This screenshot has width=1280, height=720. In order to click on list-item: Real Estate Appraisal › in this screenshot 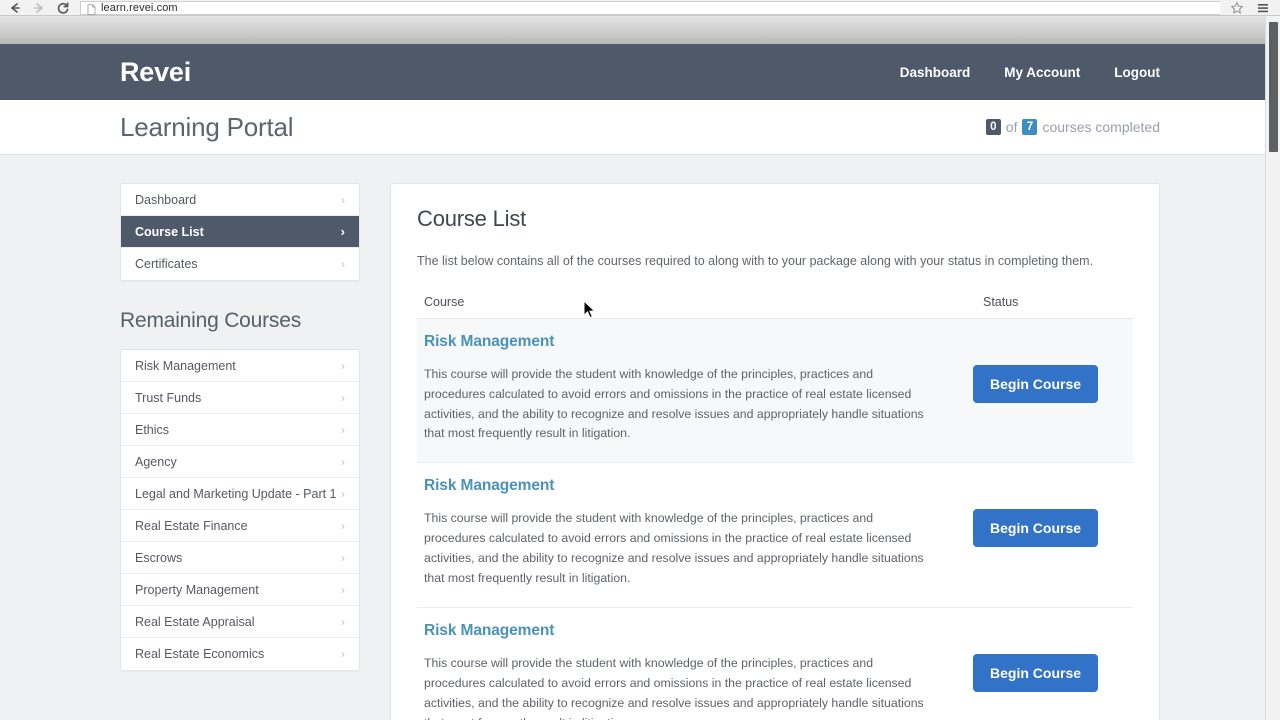, I will do `click(240, 622)`.